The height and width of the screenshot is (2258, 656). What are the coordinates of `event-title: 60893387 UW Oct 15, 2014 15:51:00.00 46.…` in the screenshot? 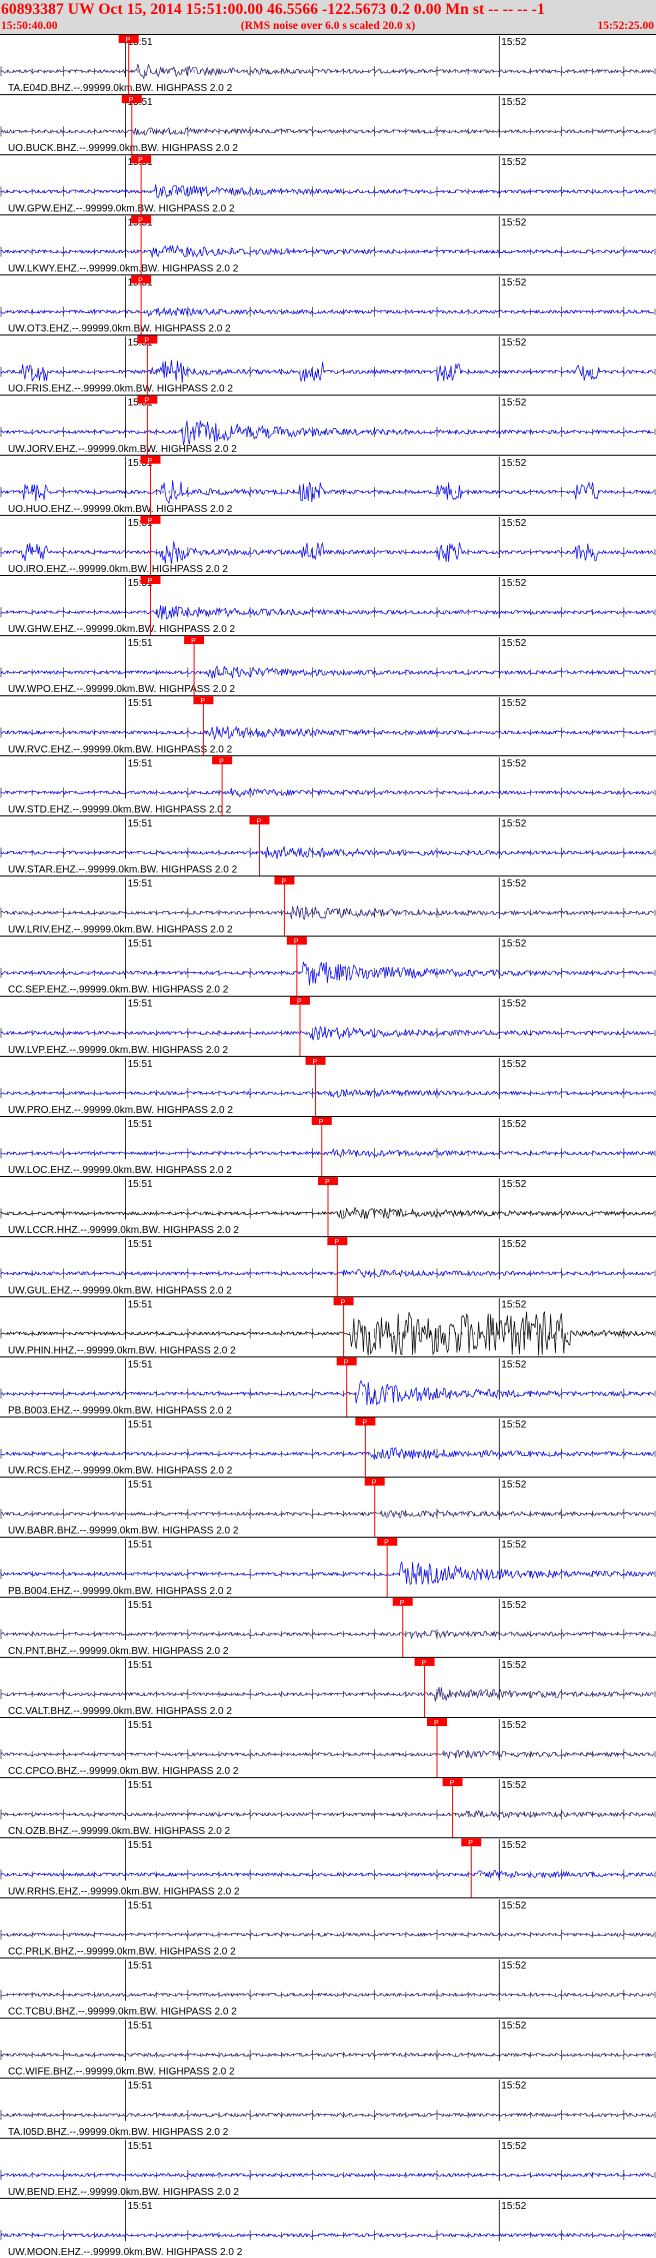 It's located at (273, 9).